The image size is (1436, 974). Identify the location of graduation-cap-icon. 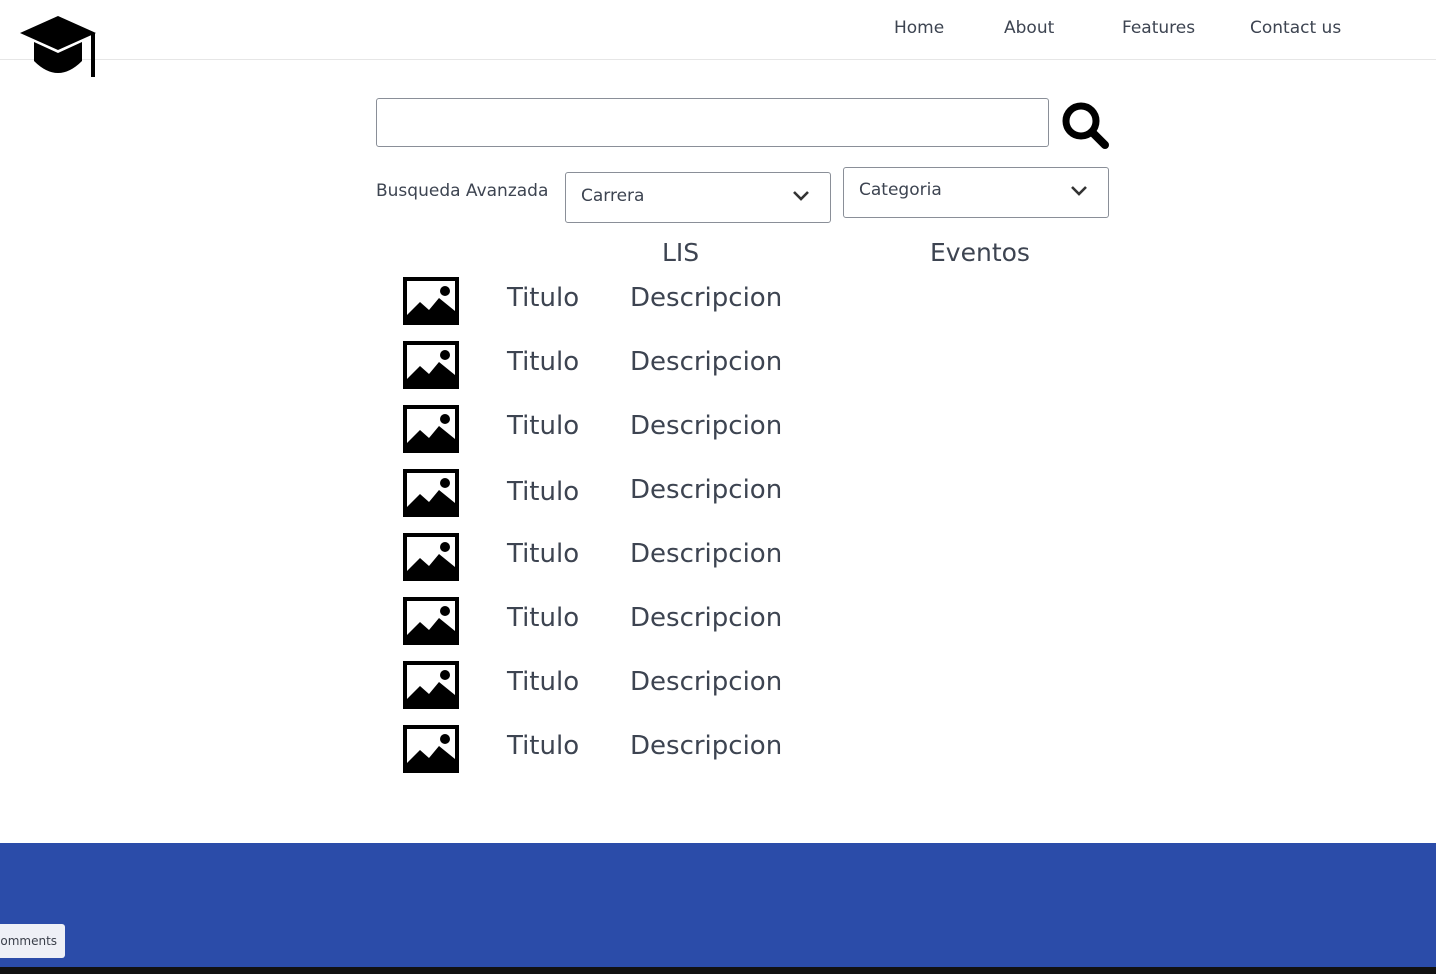
(58, 47).